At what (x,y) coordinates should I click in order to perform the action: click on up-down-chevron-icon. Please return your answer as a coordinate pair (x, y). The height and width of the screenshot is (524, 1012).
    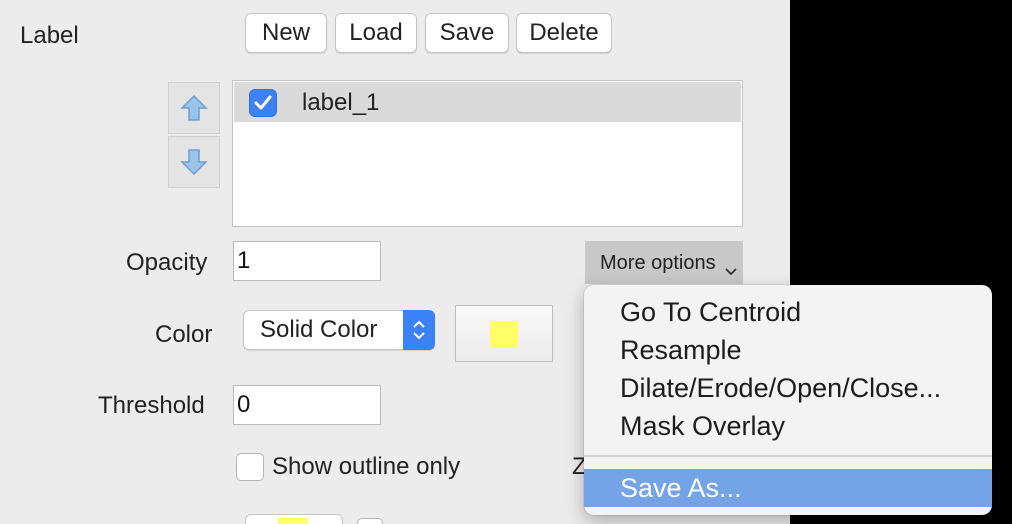
    Looking at the image, I should click on (419, 330).